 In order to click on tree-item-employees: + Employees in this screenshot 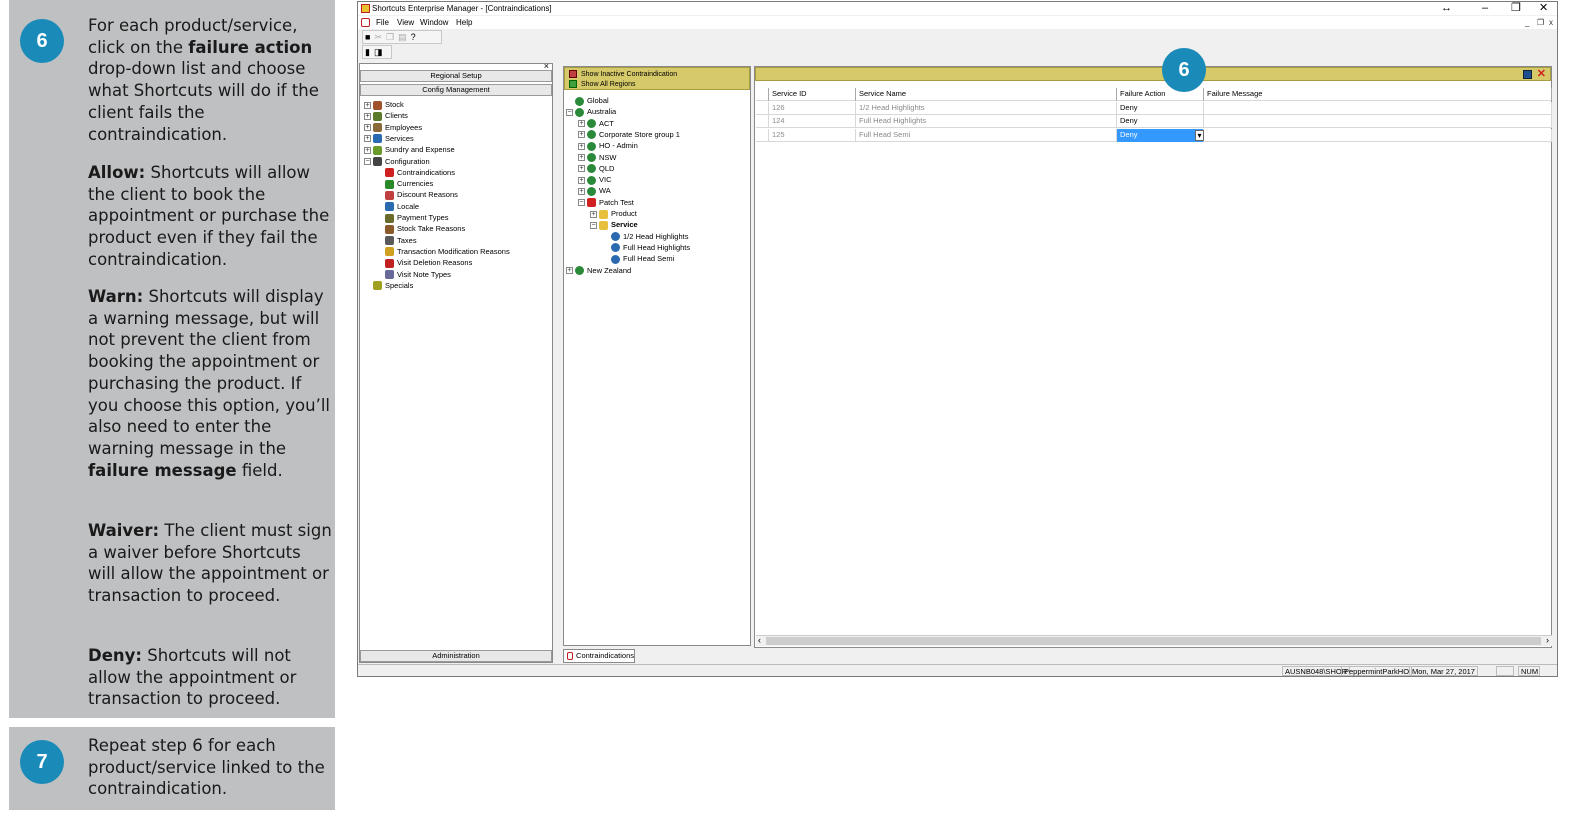, I will do `click(393, 127)`.